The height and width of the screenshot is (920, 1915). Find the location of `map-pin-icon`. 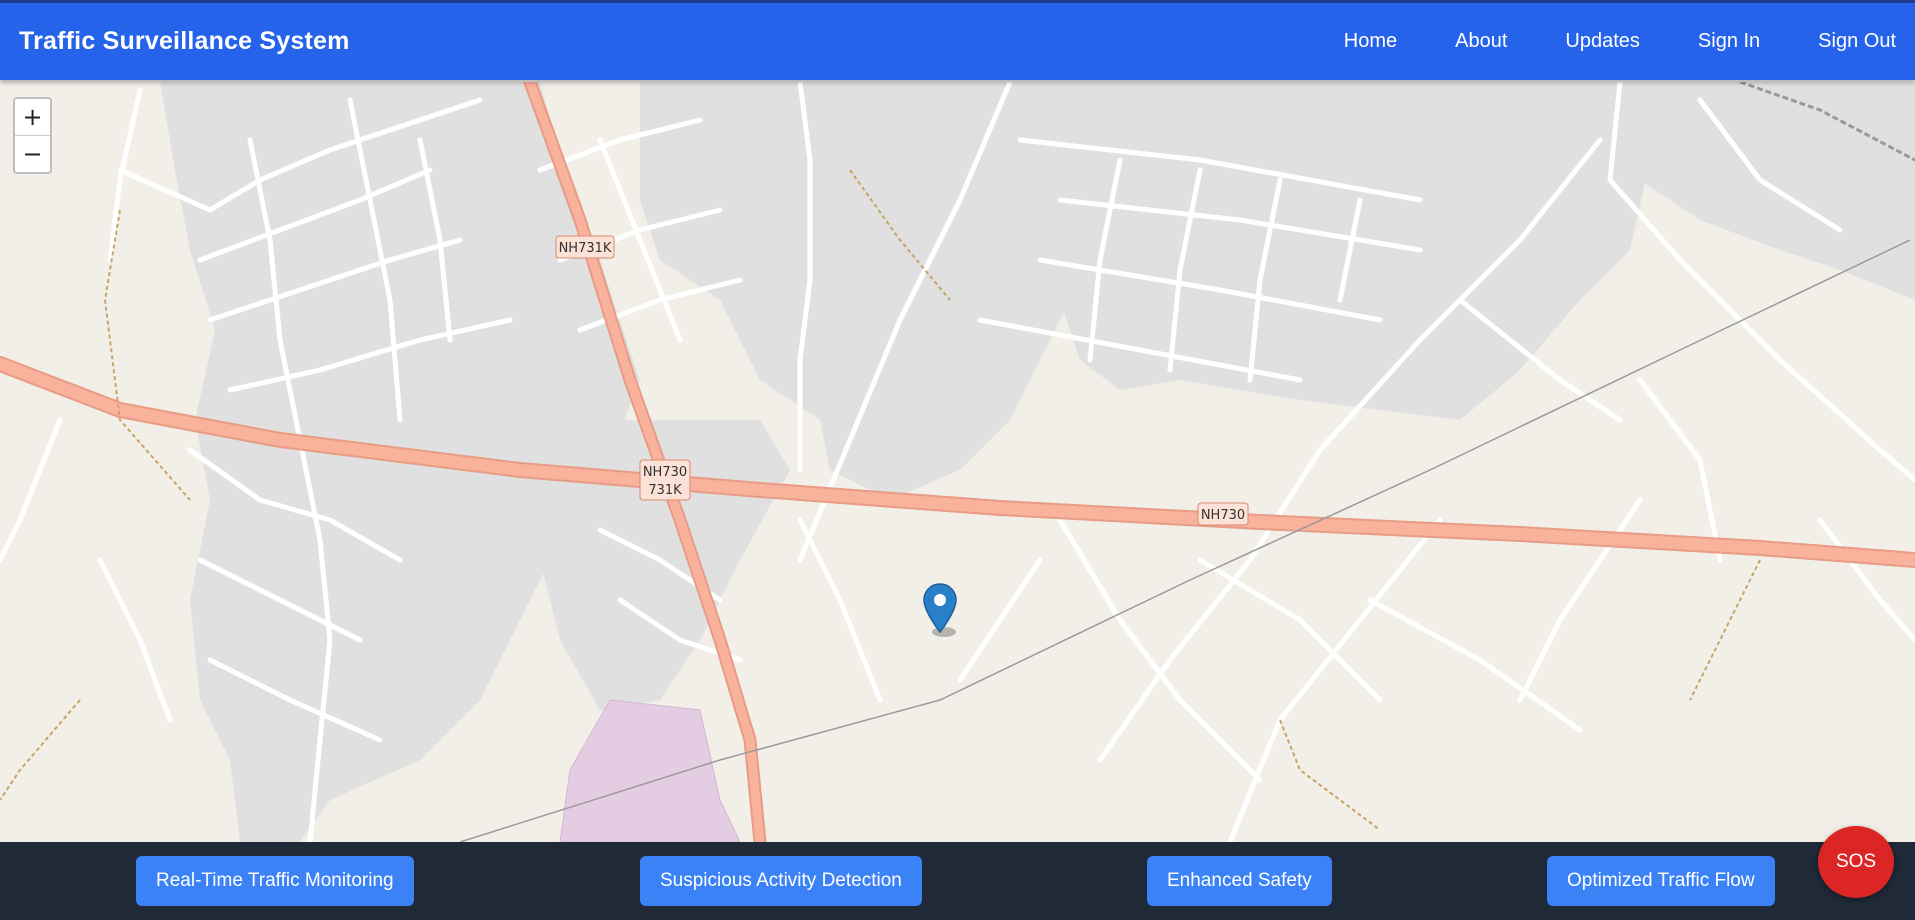

map-pin-icon is located at coordinates (940, 610).